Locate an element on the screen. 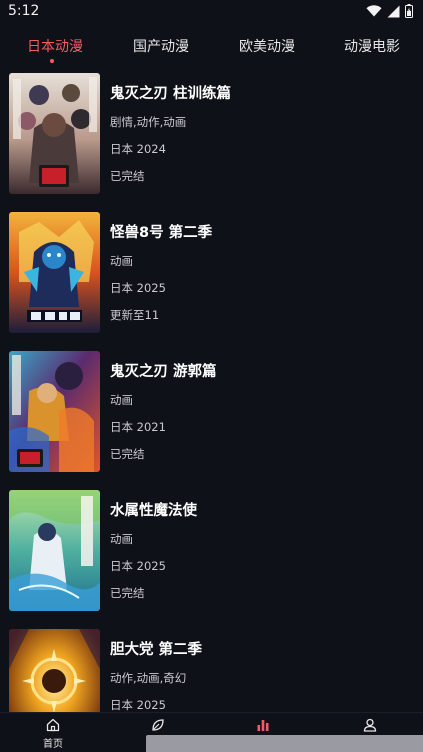 The width and height of the screenshot is (423, 752). tab-japanese-anime: 日本动漫 is located at coordinates (55, 46).